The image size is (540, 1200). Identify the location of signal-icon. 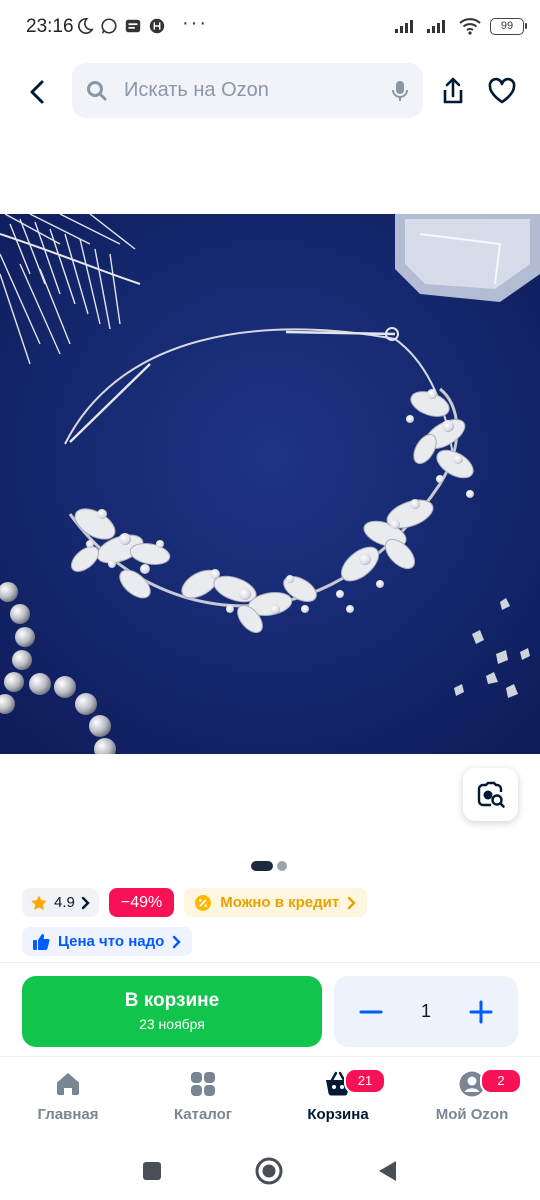
(404, 26).